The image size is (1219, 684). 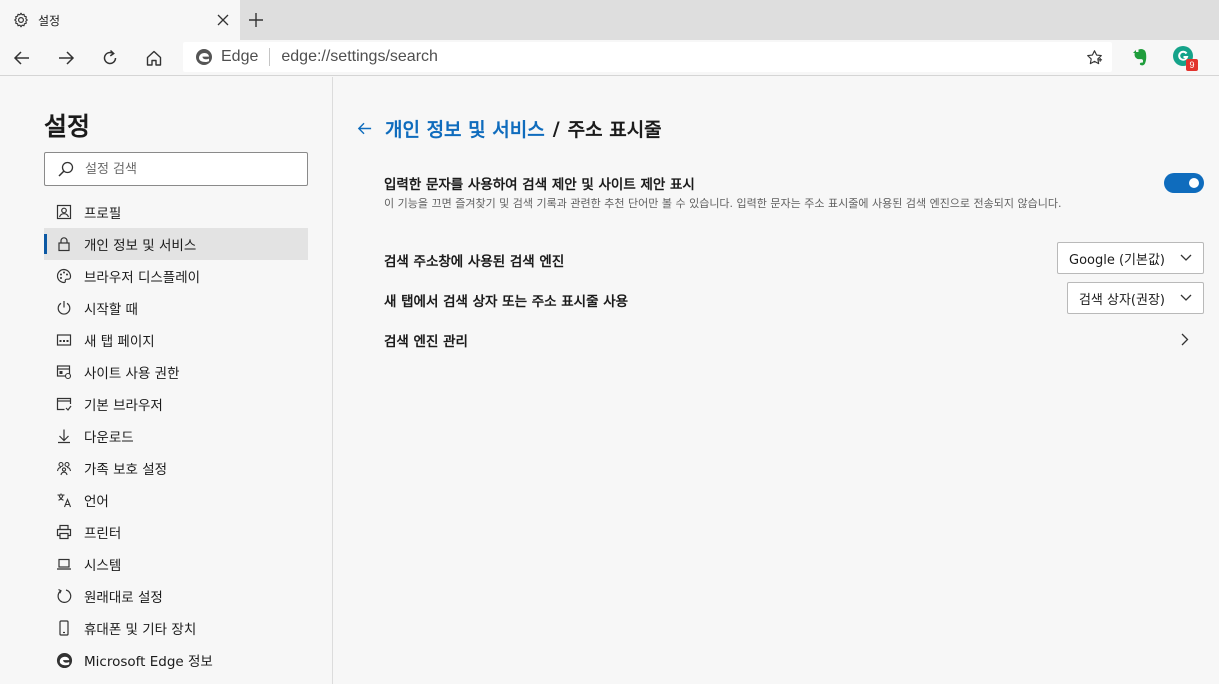 What do you see at coordinates (64, 308) in the screenshot?
I see `power-icon` at bounding box center [64, 308].